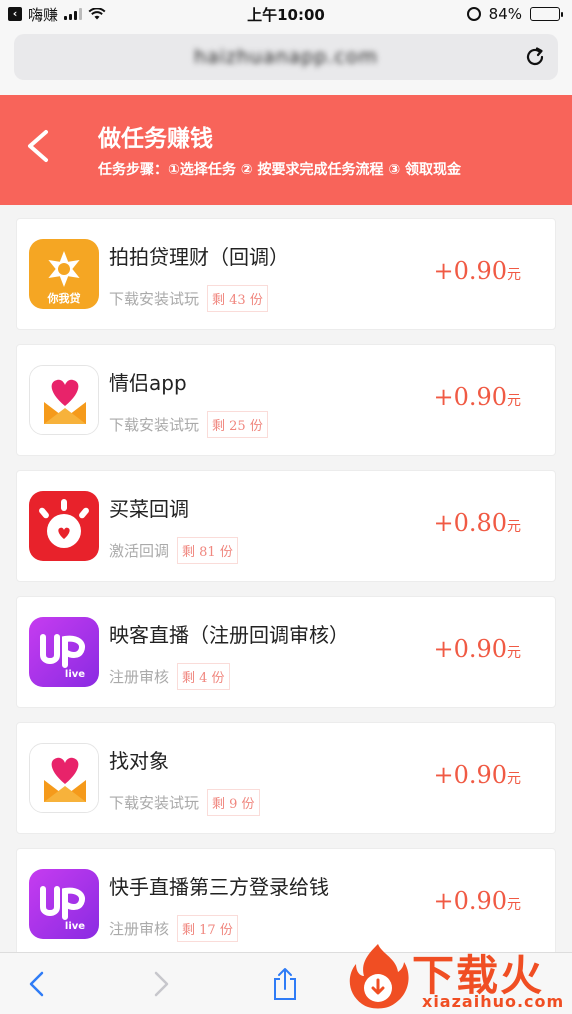 Image resolution: width=572 pixels, height=1014 pixels. Describe the element at coordinates (229, 635) in the screenshot. I see `task-name: 映客直播（注册回调审核）` at that location.